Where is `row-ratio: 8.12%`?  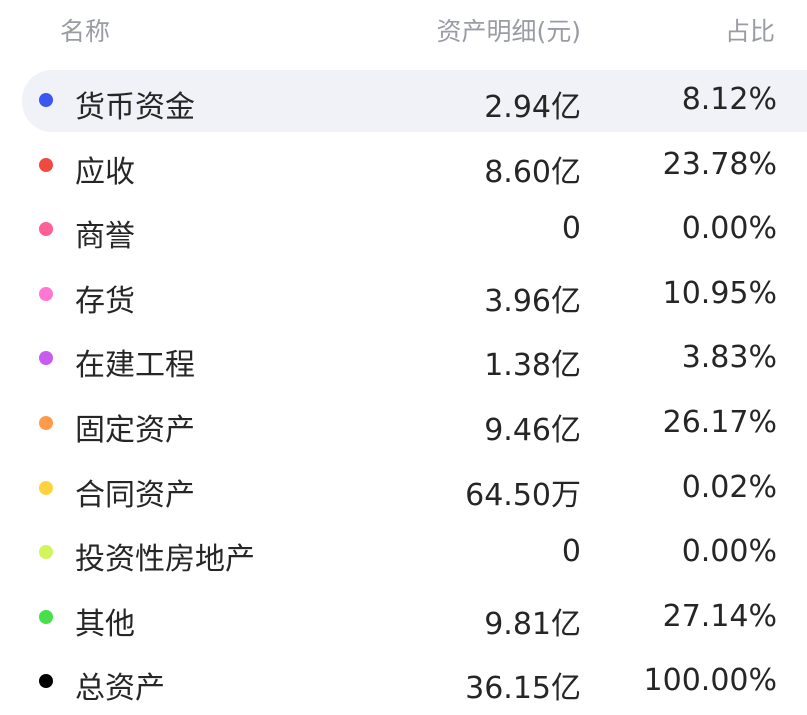 row-ratio: 8.12% is located at coordinates (729, 99).